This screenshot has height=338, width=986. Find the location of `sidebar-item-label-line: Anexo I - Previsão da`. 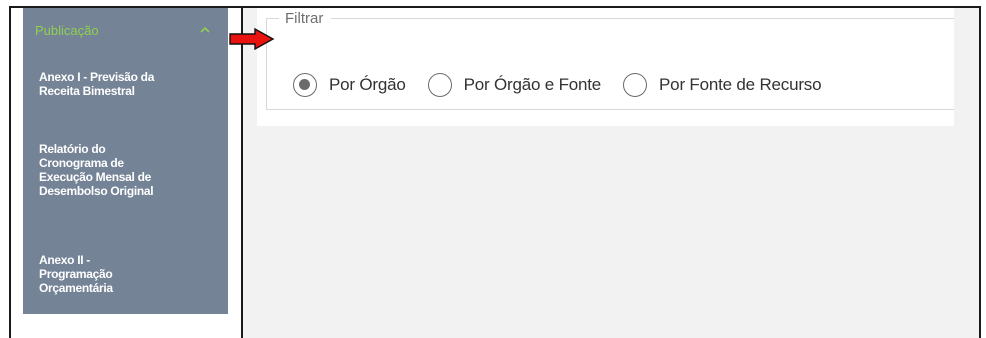

sidebar-item-label-line: Anexo I - Previsão da is located at coordinates (97, 77).